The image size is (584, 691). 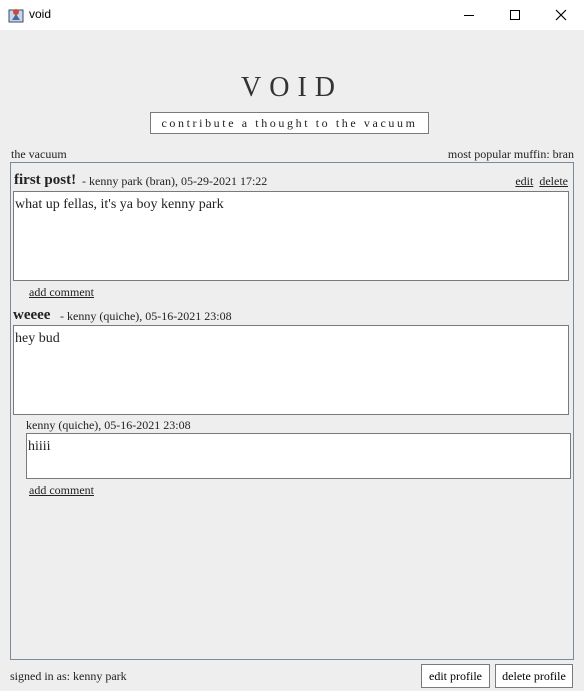 I want to click on title-bar: void, so click(x=292, y=15).